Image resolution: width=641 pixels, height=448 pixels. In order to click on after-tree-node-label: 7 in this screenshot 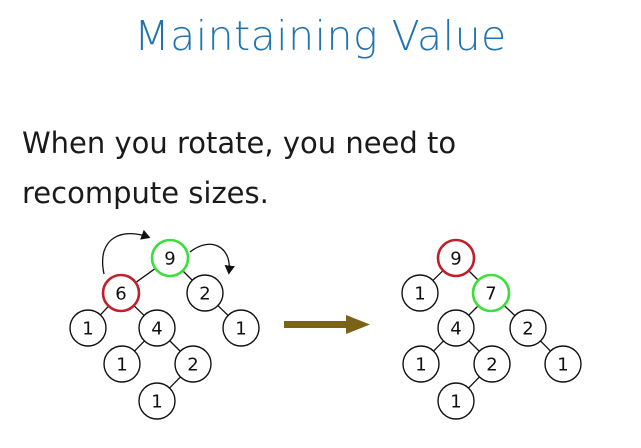, I will do `click(490, 294)`.